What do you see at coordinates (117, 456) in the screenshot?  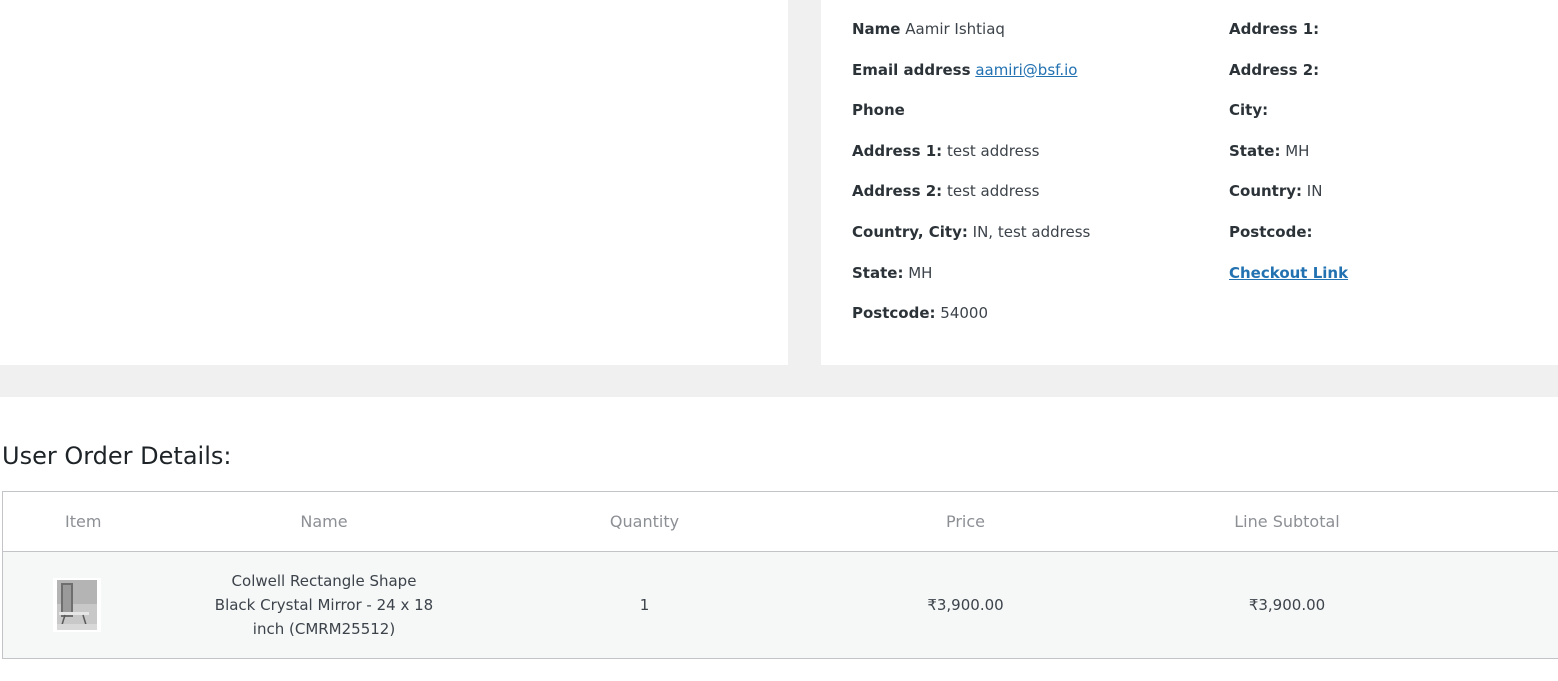 I see `order-details-title: User Order Details:` at bounding box center [117, 456].